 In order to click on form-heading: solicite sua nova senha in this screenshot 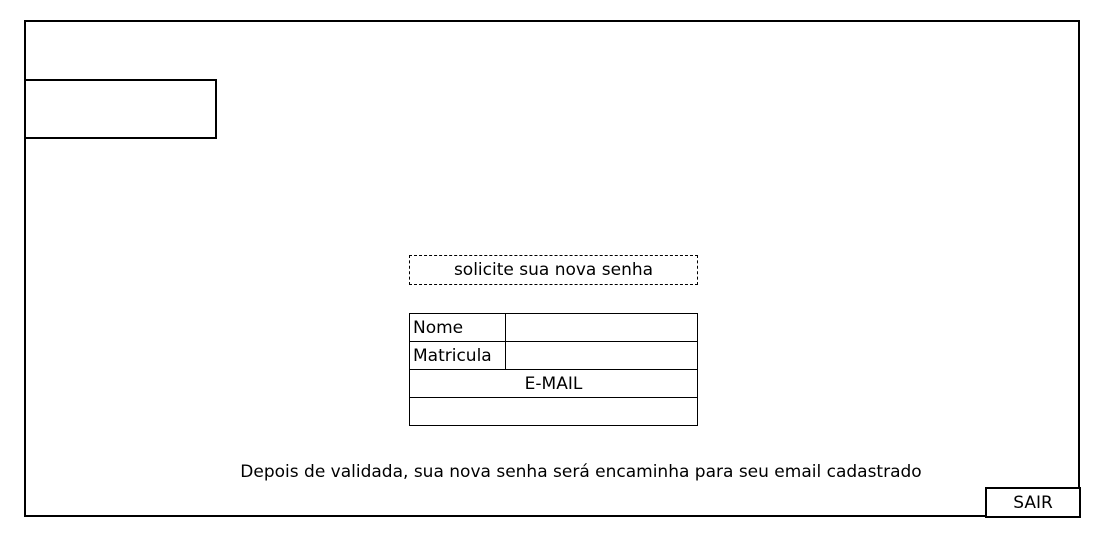, I will do `click(553, 270)`.